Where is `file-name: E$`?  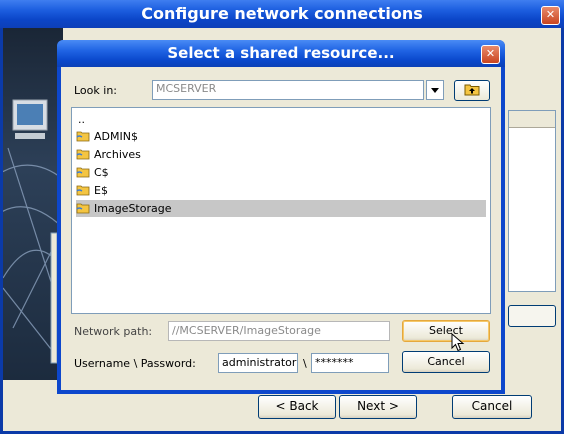
file-name: E$ is located at coordinates (101, 190).